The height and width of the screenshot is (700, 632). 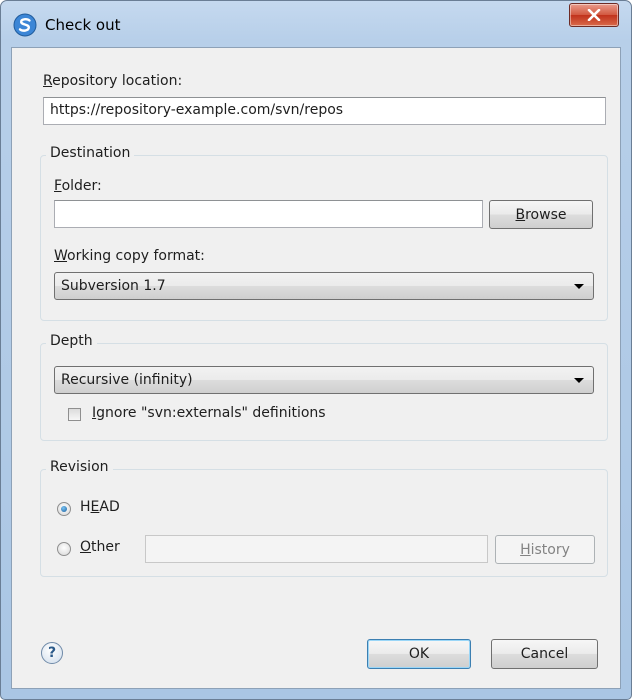 I want to click on other-revision-input, so click(x=316, y=549).